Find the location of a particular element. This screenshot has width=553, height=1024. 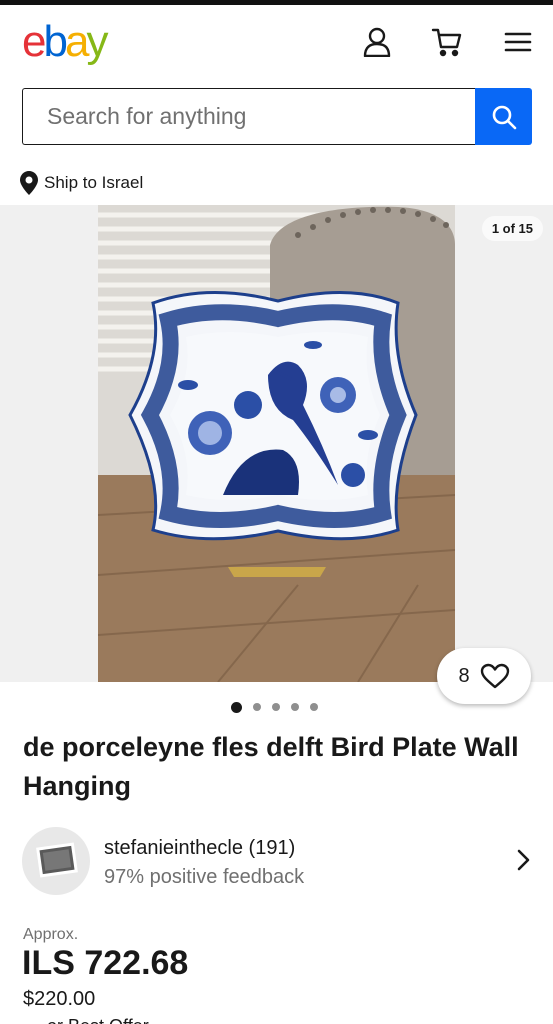

watch-count: 8 is located at coordinates (464, 675).